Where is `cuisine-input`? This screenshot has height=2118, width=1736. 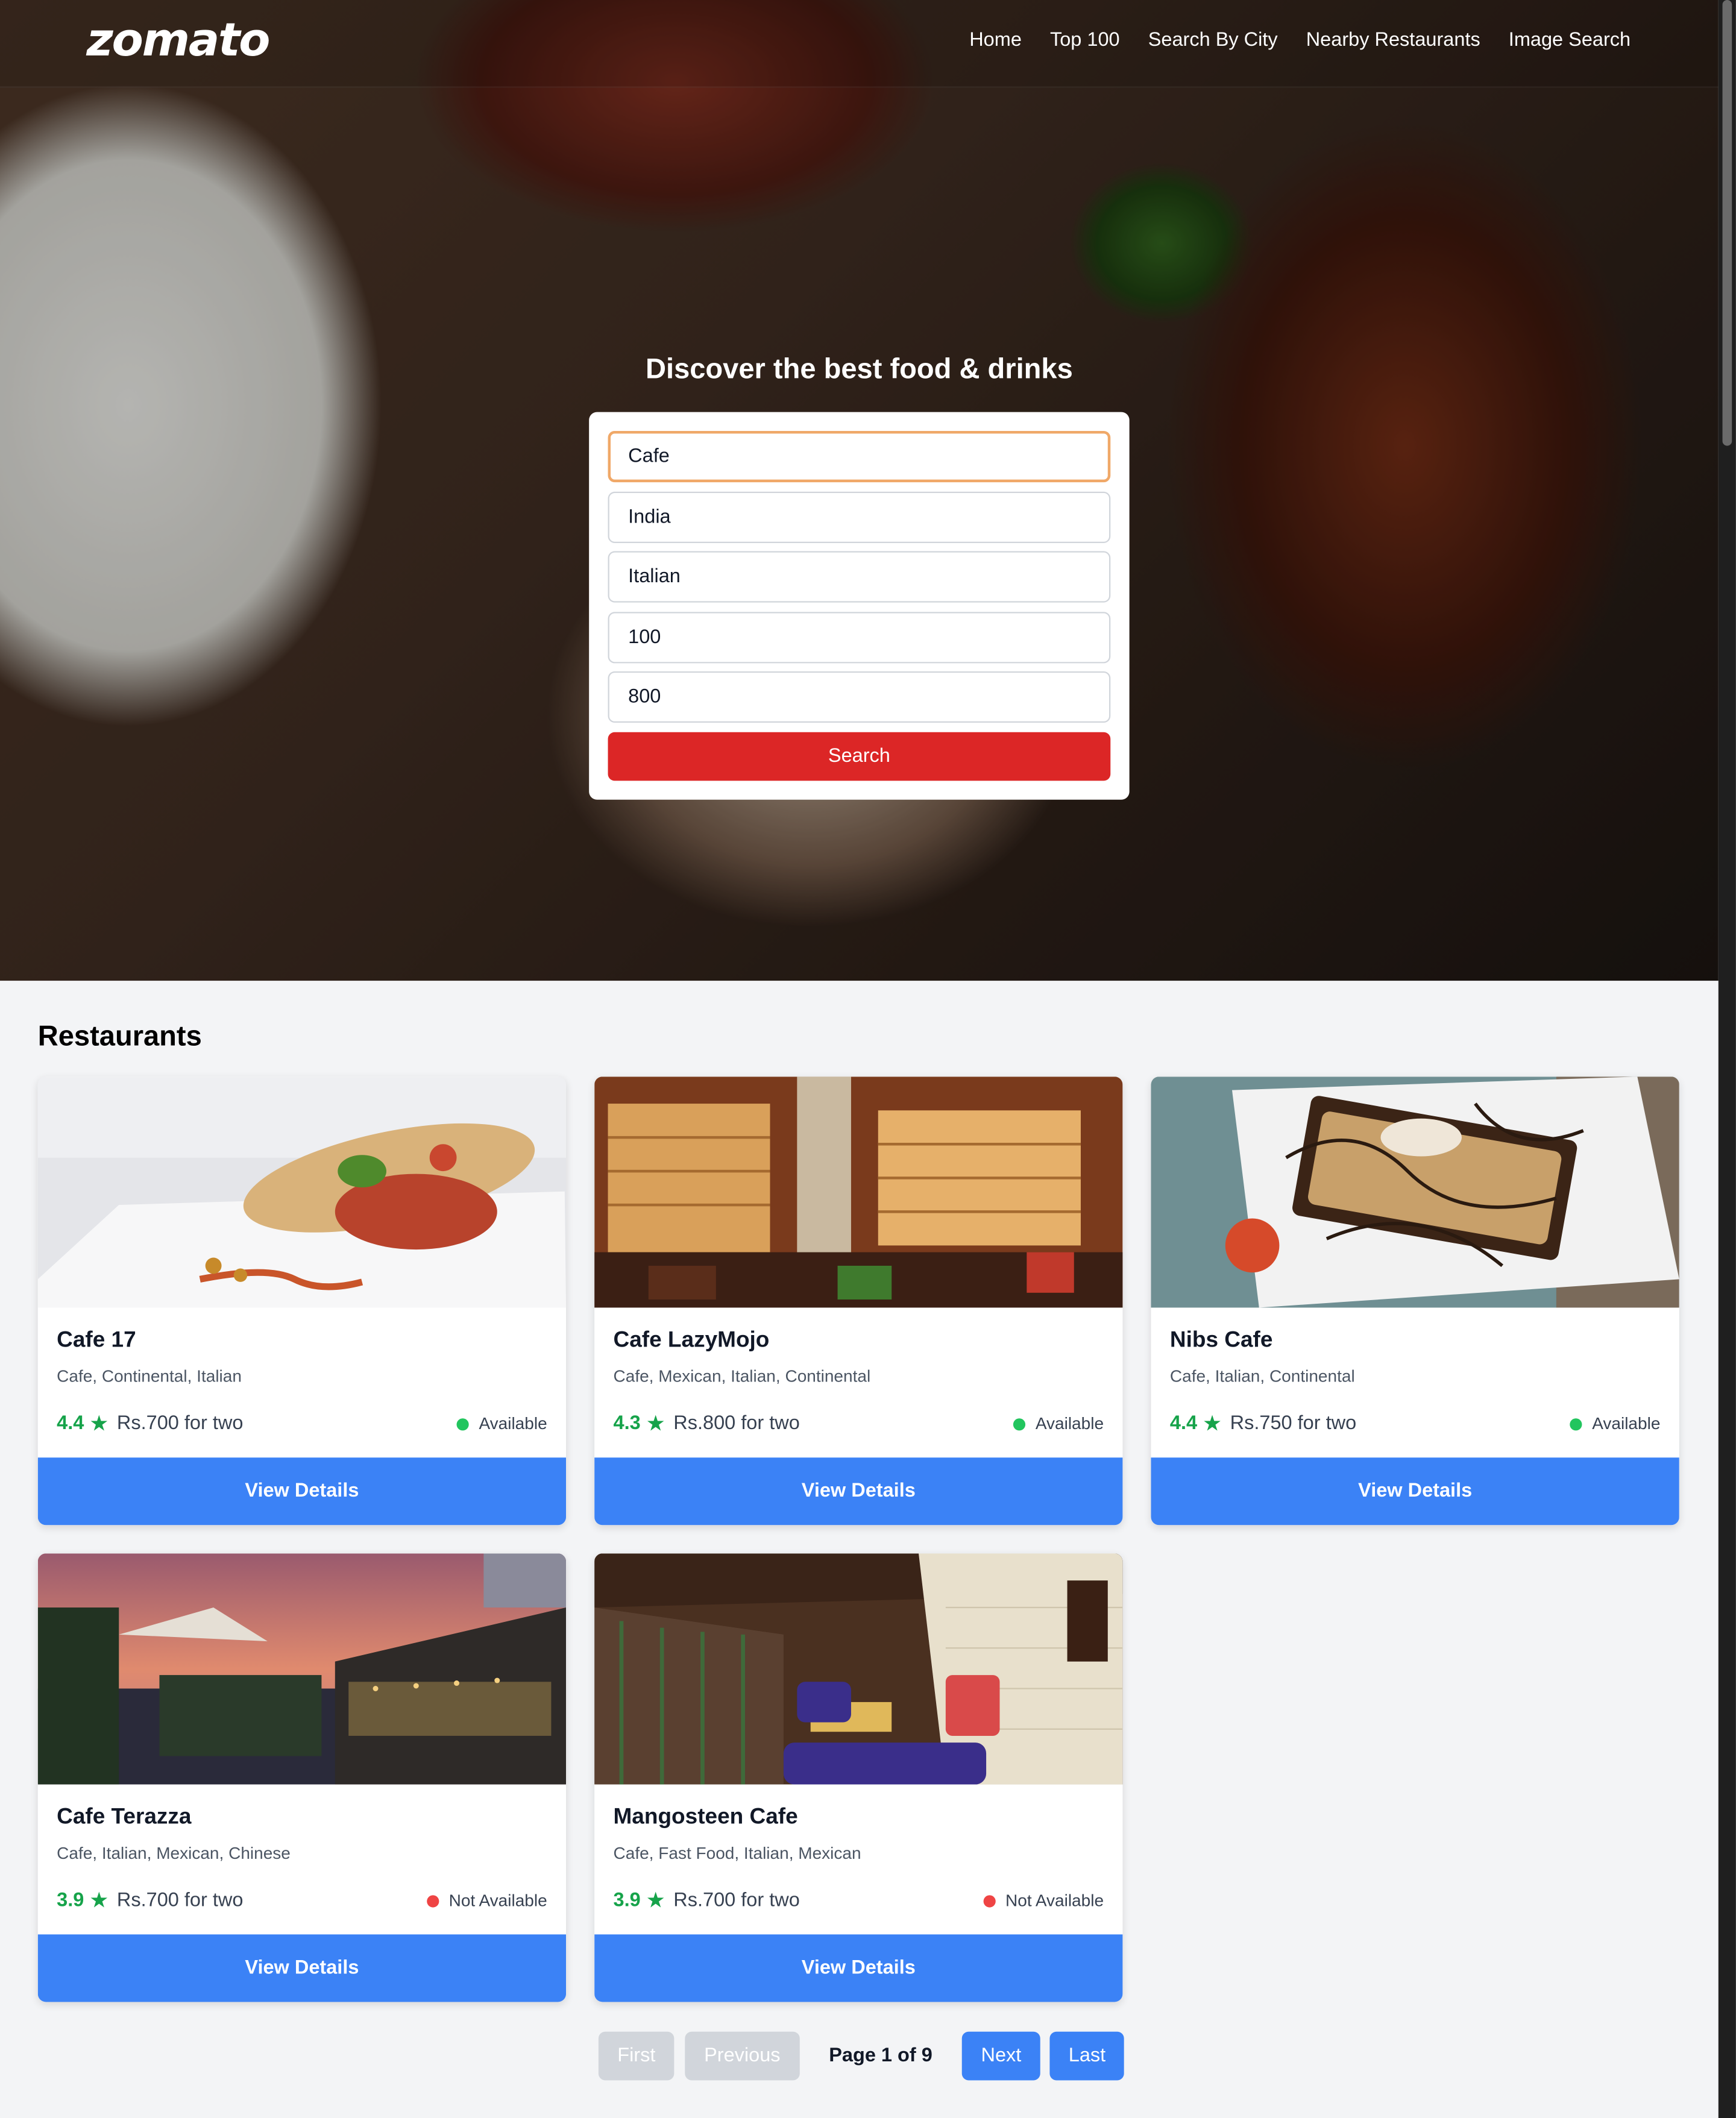 cuisine-input is located at coordinates (859, 577).